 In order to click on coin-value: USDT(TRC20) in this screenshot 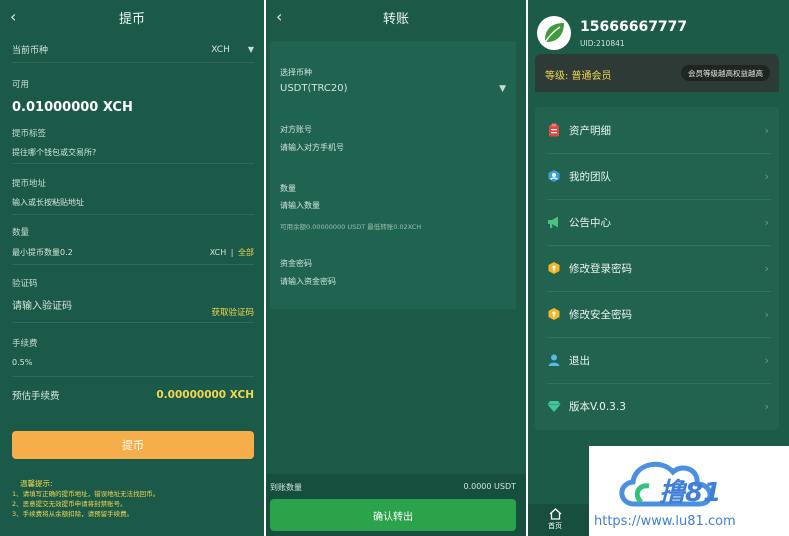, I will do `click(314, 88)`.